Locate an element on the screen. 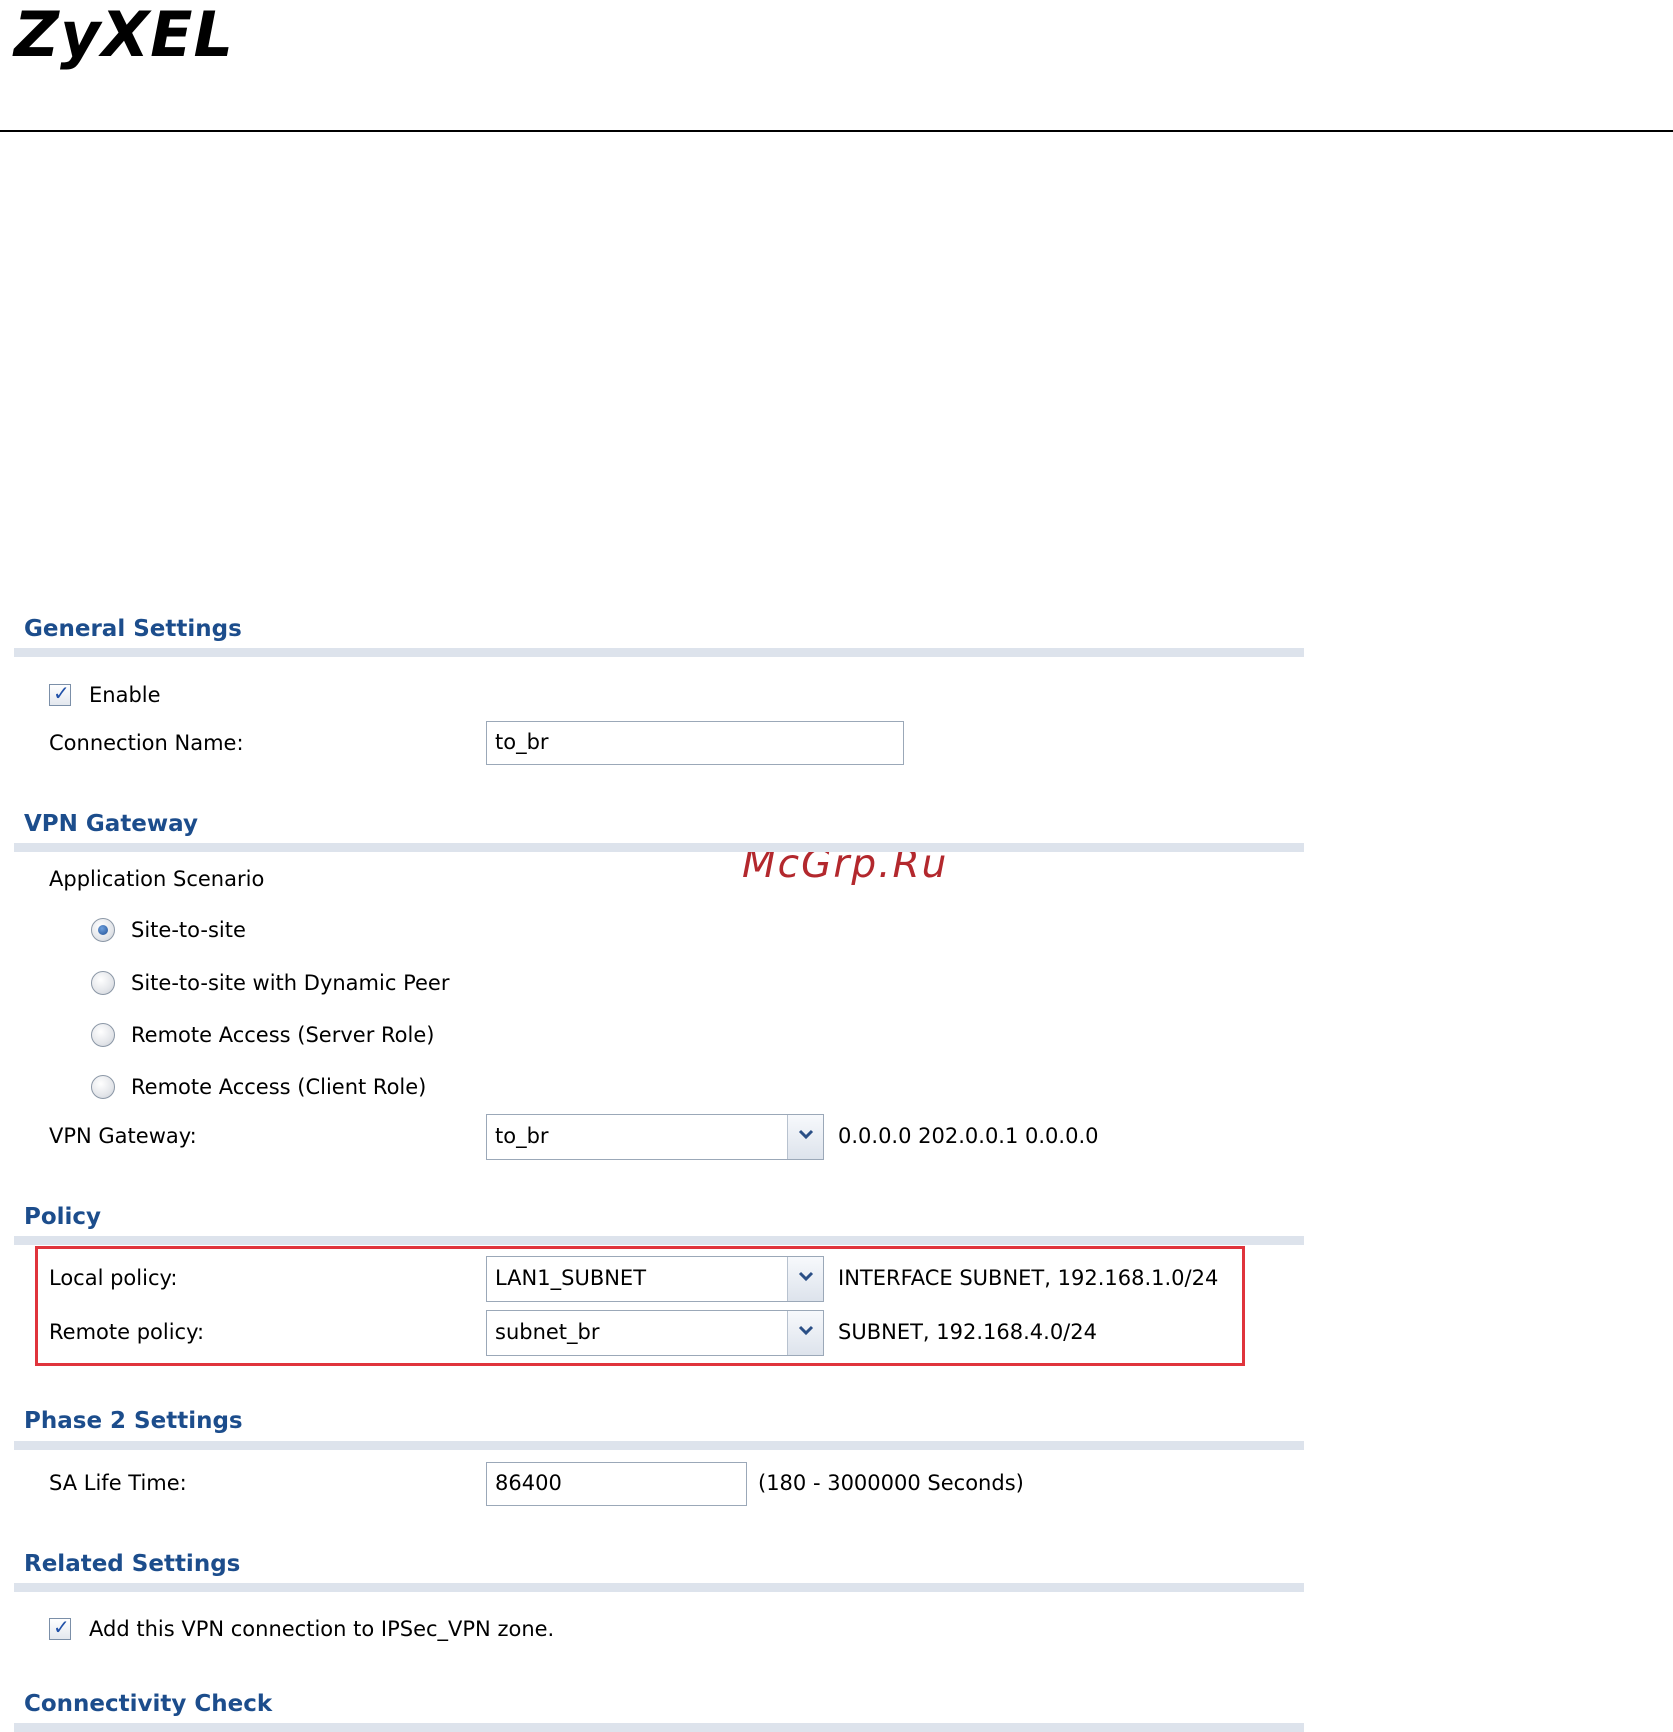 The width and height of the screenshot is (1673, 1732). vpn-gateway-select: to_br is located at coordinates (655, 1137).